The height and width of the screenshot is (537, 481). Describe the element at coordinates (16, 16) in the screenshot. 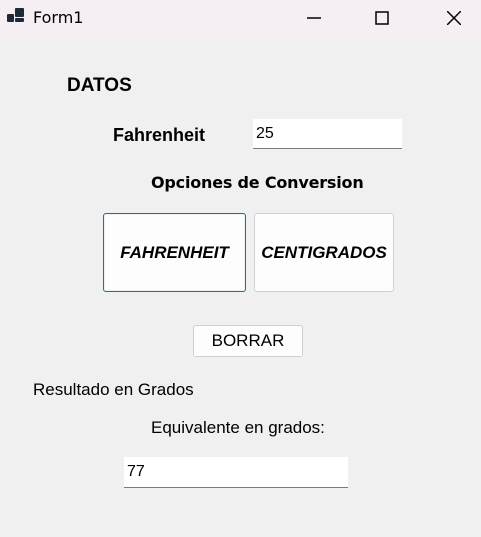

I see `app-icon` at that location.